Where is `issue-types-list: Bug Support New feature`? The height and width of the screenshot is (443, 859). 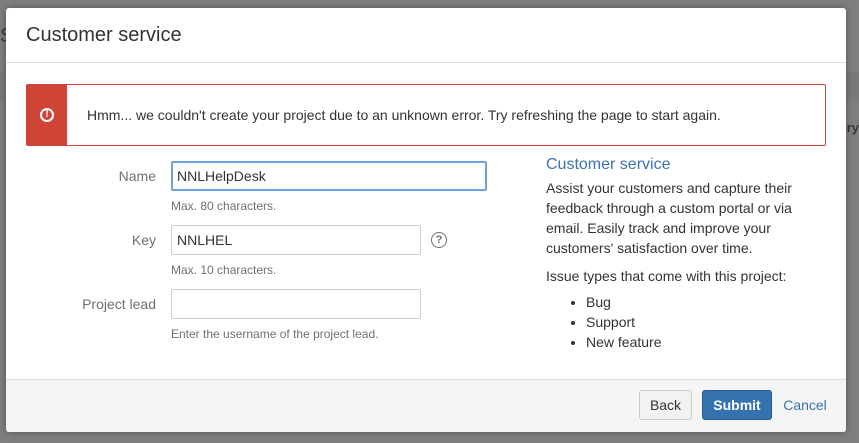
issue-types-list: Bug Support New feature is located at coordinates (681, 322).